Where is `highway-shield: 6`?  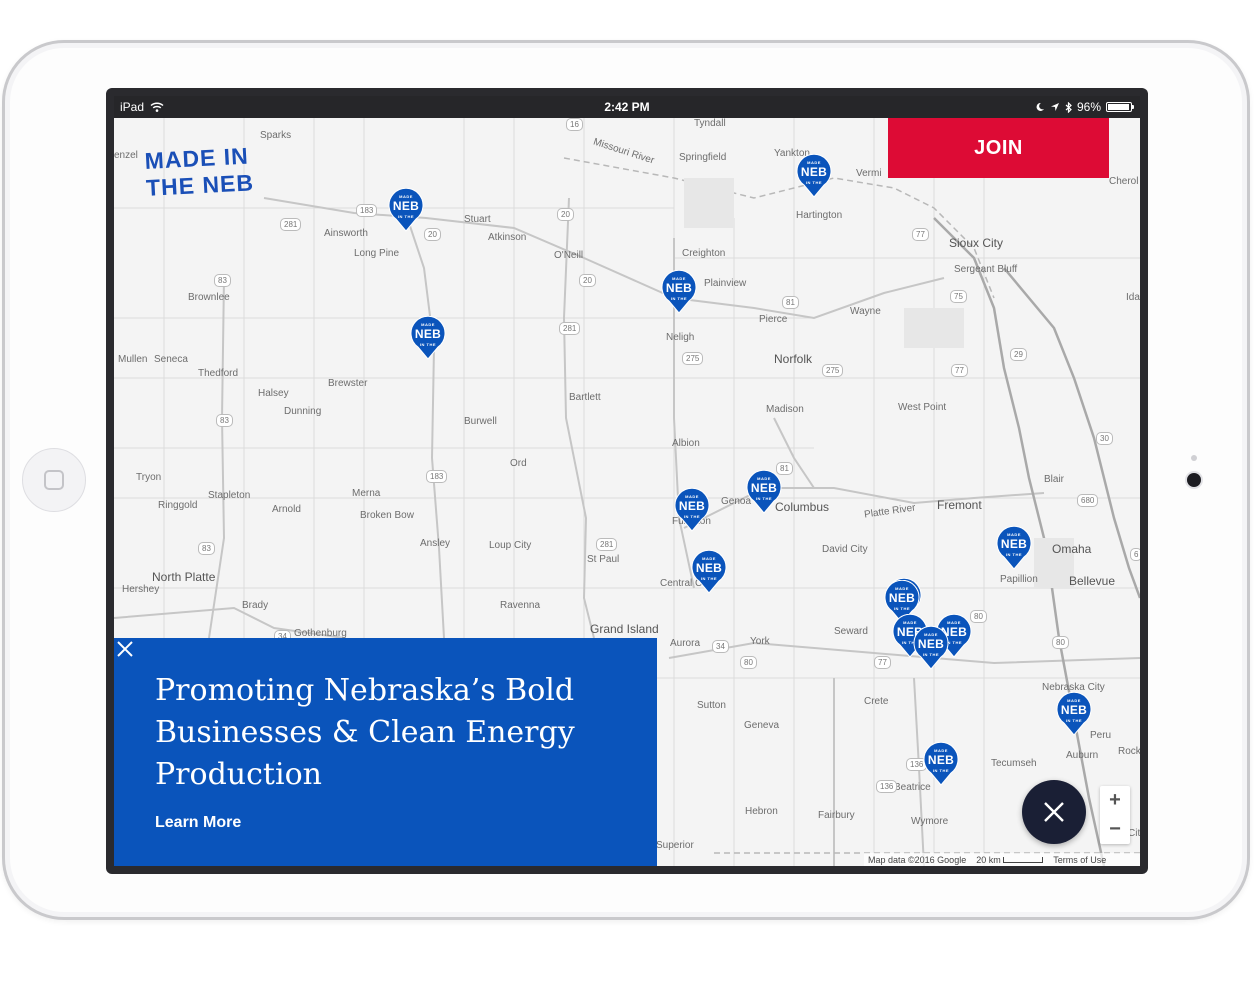 highway-shield: 6 is located at coordinates (1135, 554).